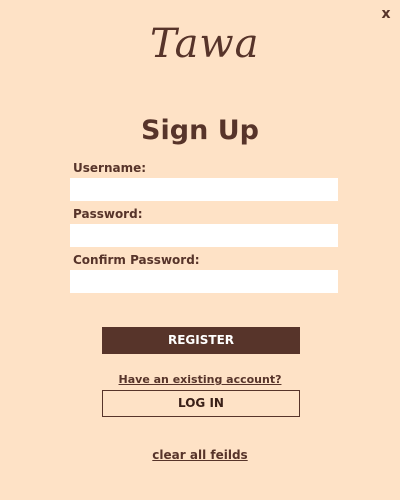 This screenshot has height=500, width=400. Describe the element at coordinates (200, 130) in the screenshot. I see `page-title: Sign Up` at that location.